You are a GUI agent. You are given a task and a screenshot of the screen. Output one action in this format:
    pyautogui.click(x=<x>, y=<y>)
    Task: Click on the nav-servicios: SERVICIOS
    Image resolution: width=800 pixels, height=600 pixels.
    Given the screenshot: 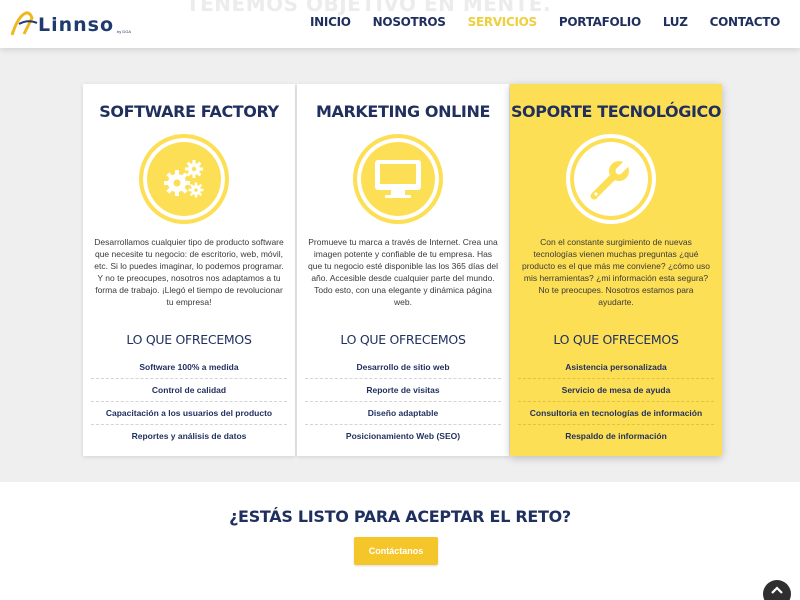 What is the action you would take?
    pyautogui.click(x=503, y=22)
    